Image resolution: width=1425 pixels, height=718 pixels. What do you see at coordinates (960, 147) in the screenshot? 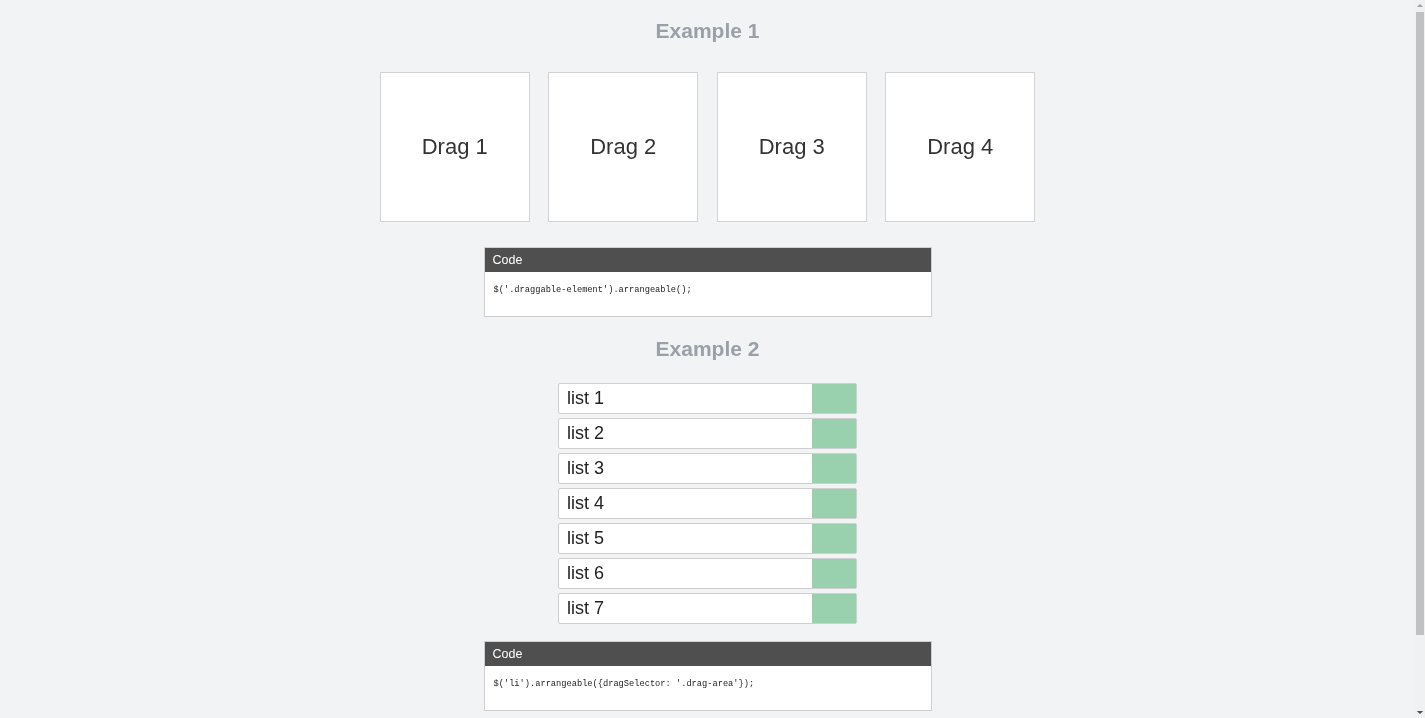
I see `drag-tile: Drag 4` at bounding box center [960, 147].